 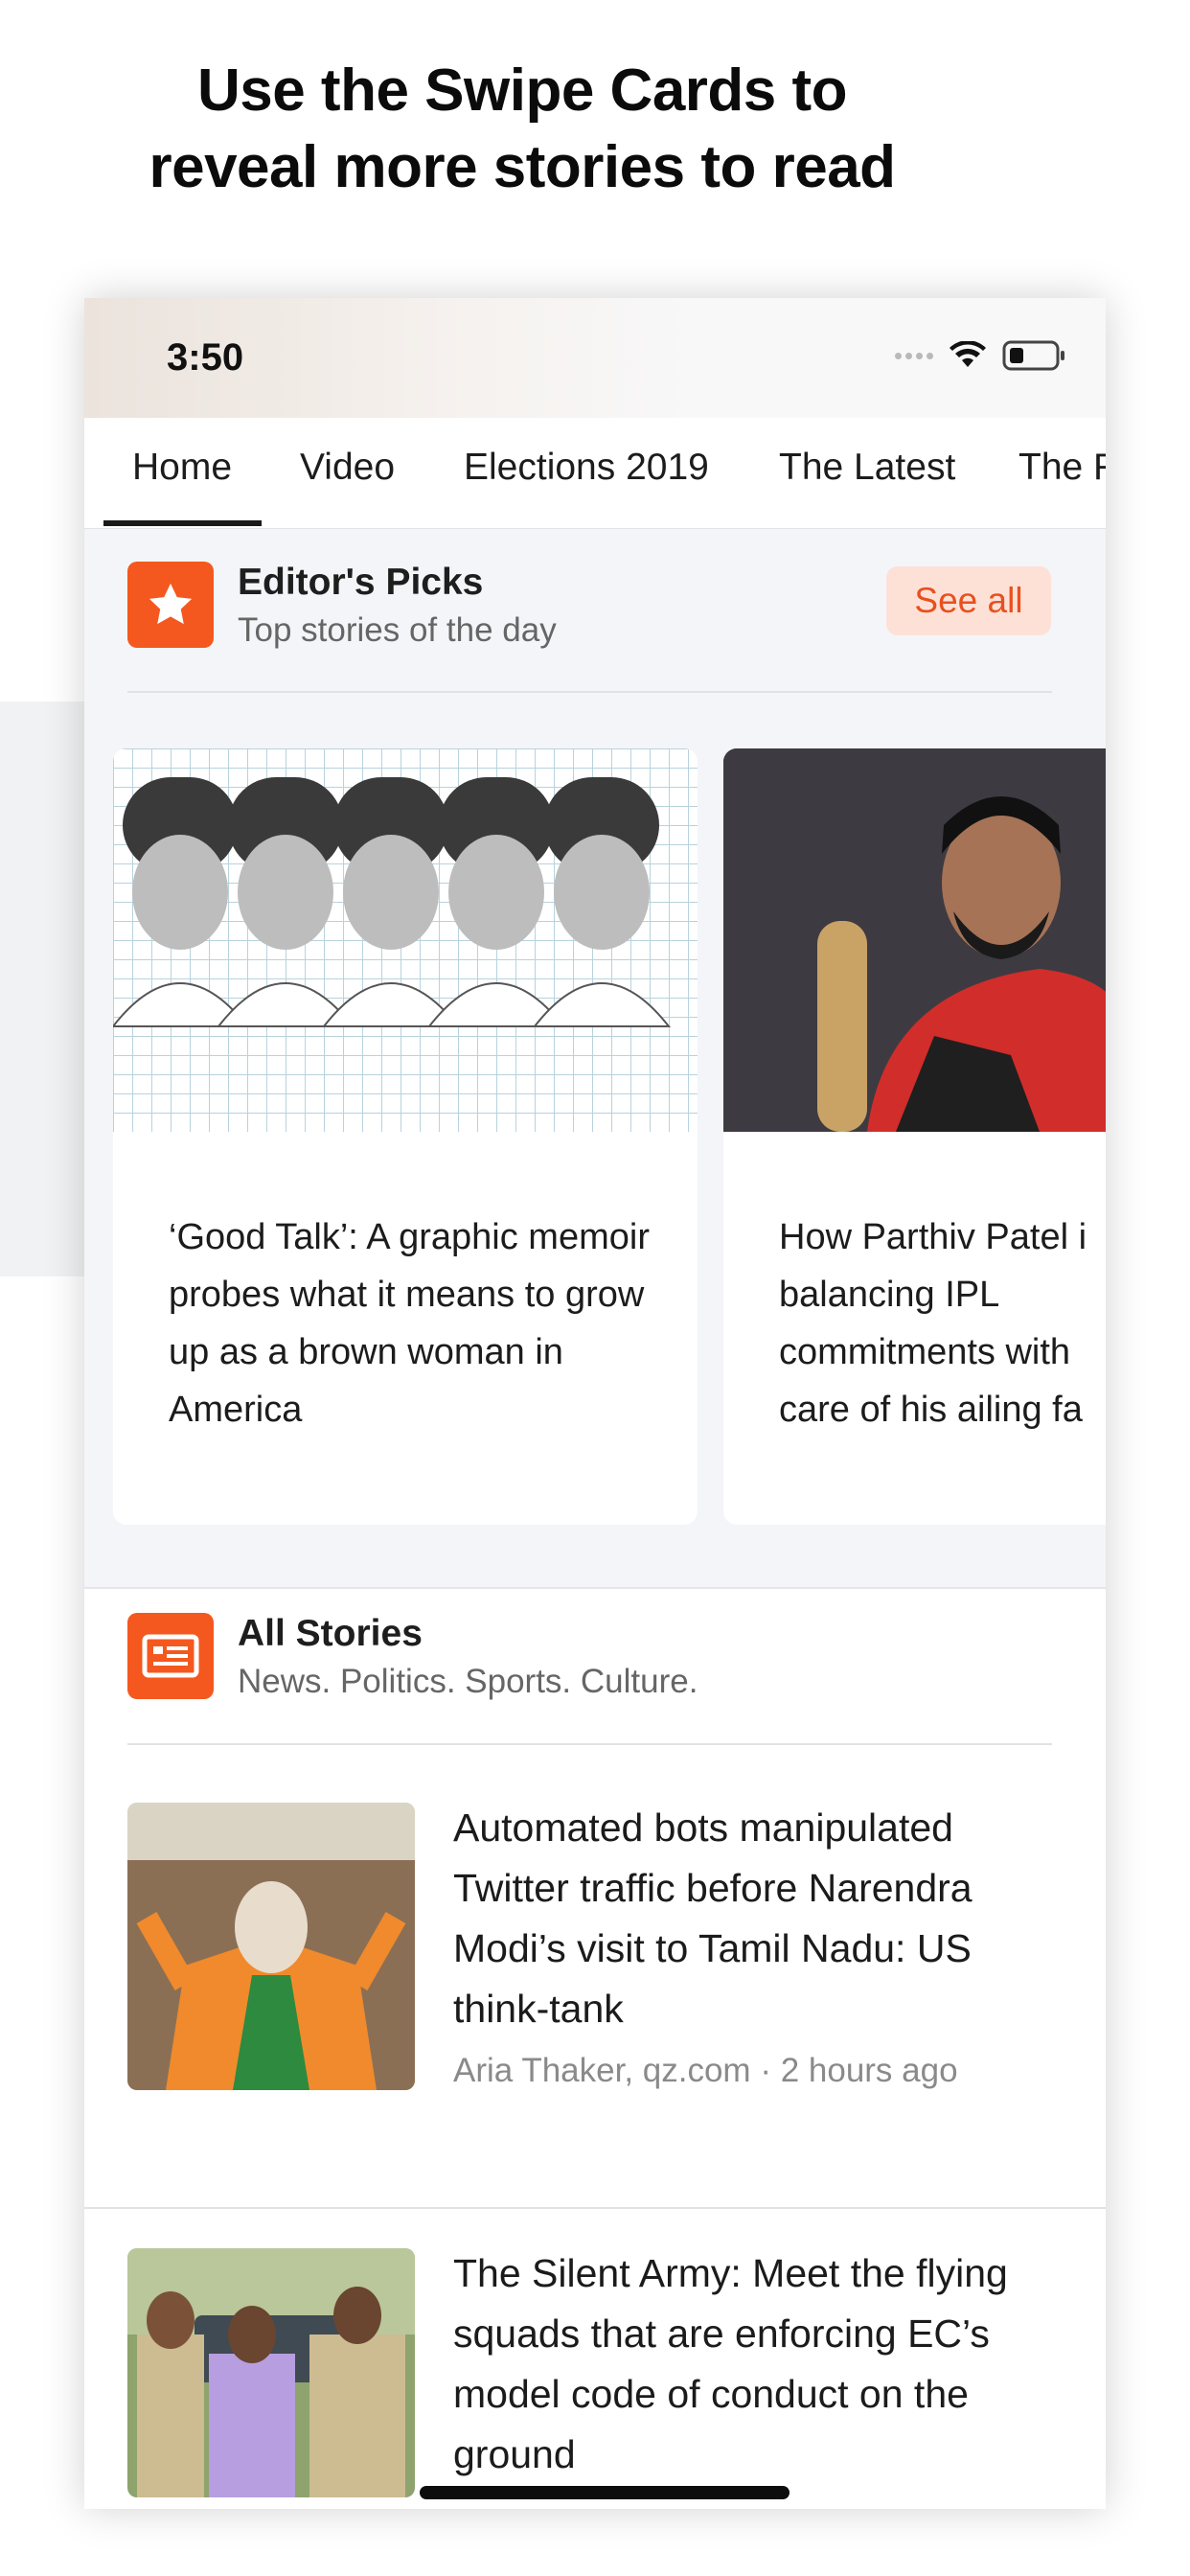 What do you see at coordinates (405, 940) in the screenshot?
I see `card-illustration` at bounding box center [405, 940].